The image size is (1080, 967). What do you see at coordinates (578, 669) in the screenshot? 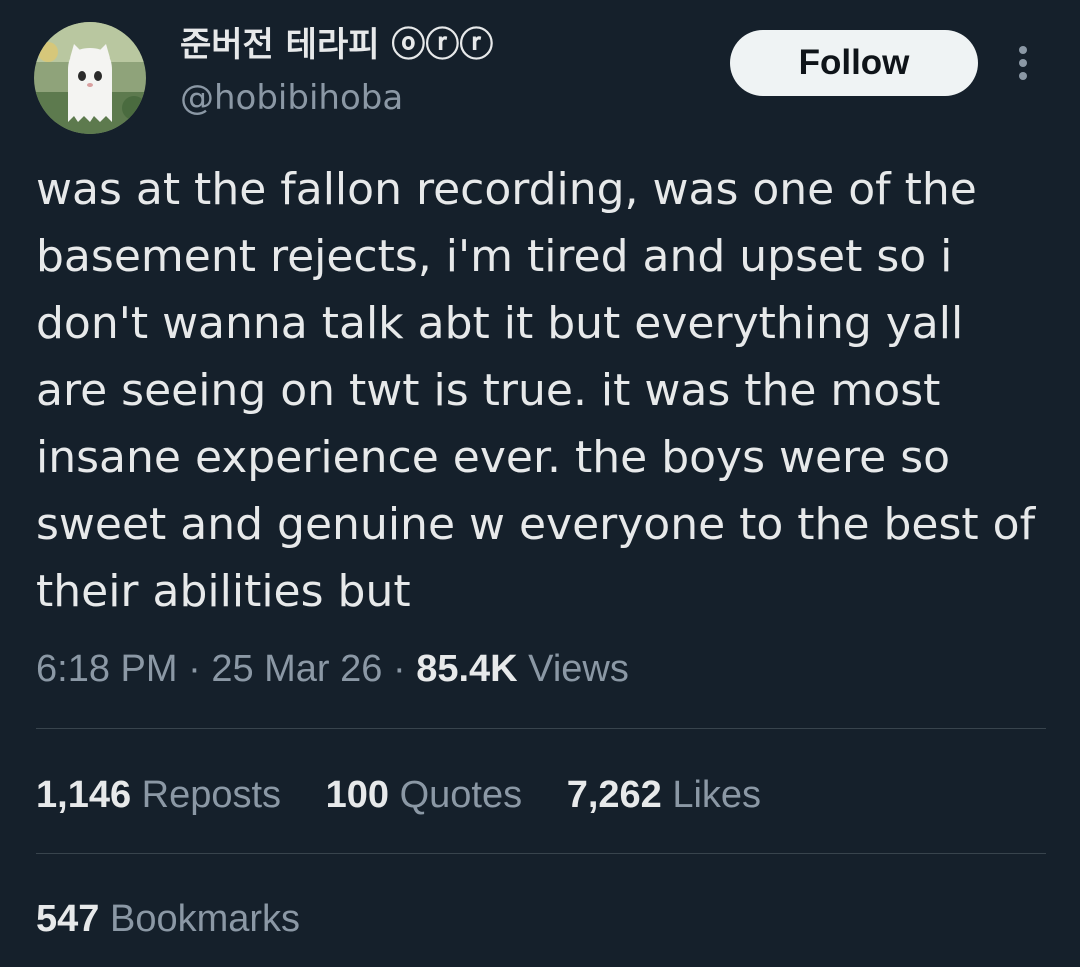
I see `views-label: Views` at bounding box center [578, 669].